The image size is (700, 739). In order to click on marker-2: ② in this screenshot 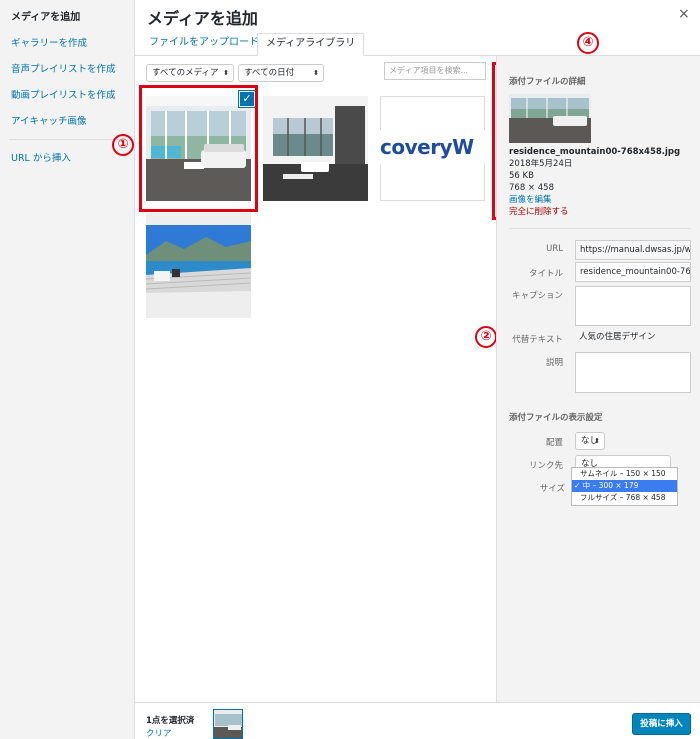, I will do `click(486, 337)`.